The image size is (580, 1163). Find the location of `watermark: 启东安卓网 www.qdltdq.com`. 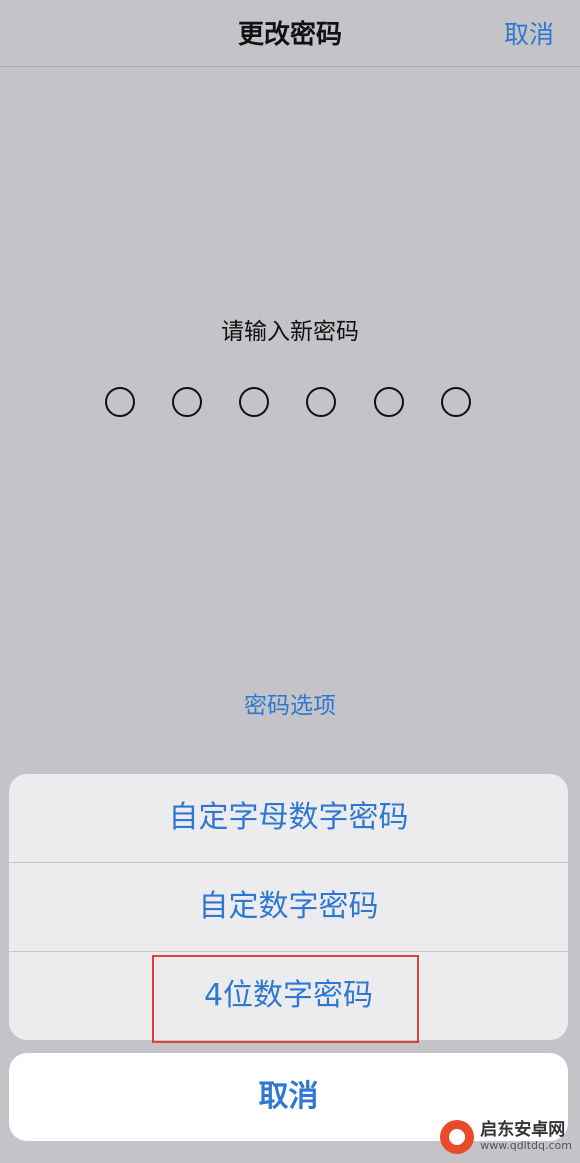

watermark: 启东安卓网 www.qdltdq.com is located at coordinates (506, 1137).